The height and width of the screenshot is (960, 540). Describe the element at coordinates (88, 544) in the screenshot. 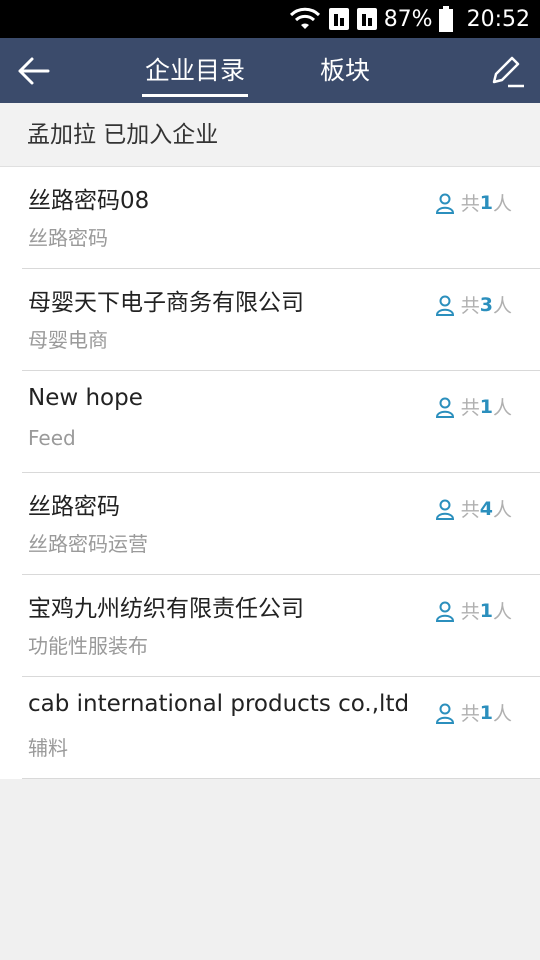

I see `enterprise-category: 丝路密码运营` at that location.